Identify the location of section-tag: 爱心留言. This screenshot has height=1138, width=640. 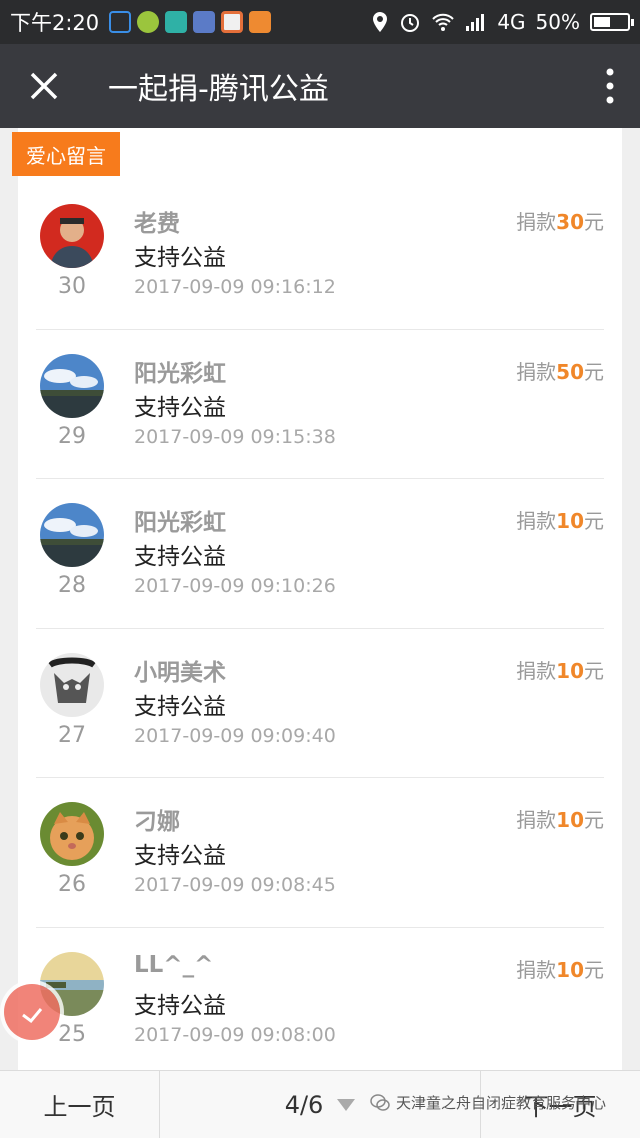
(66, 154).